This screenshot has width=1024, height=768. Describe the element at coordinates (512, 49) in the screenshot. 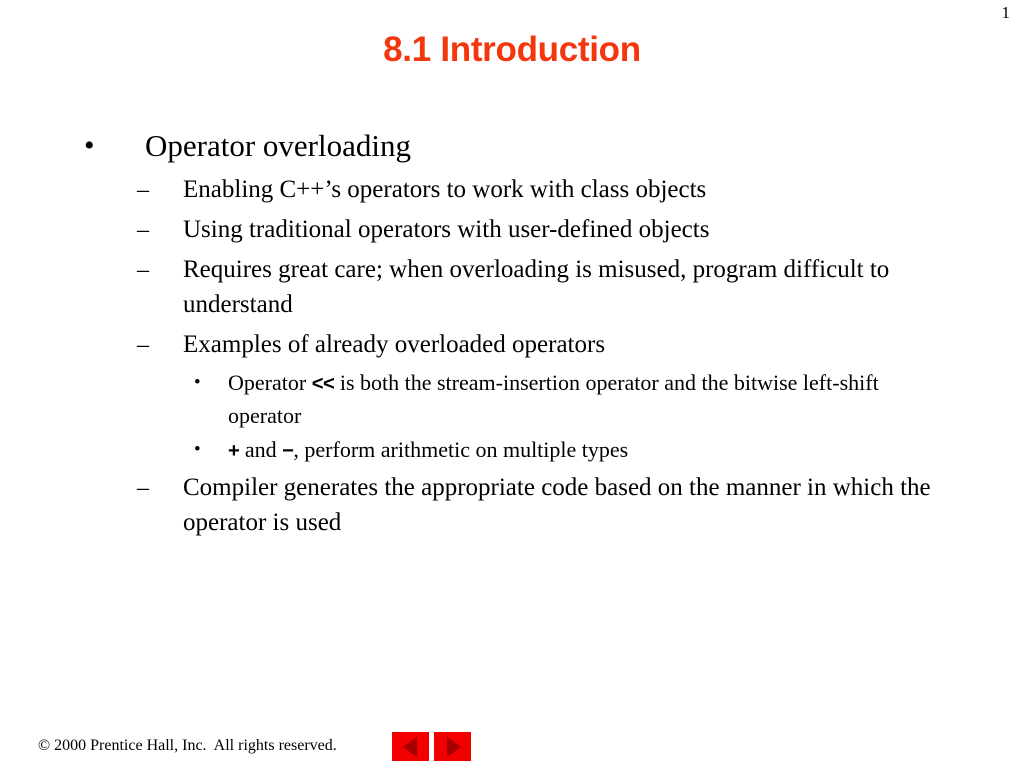

I see `page-title: 8.1 Introduction` at that location.